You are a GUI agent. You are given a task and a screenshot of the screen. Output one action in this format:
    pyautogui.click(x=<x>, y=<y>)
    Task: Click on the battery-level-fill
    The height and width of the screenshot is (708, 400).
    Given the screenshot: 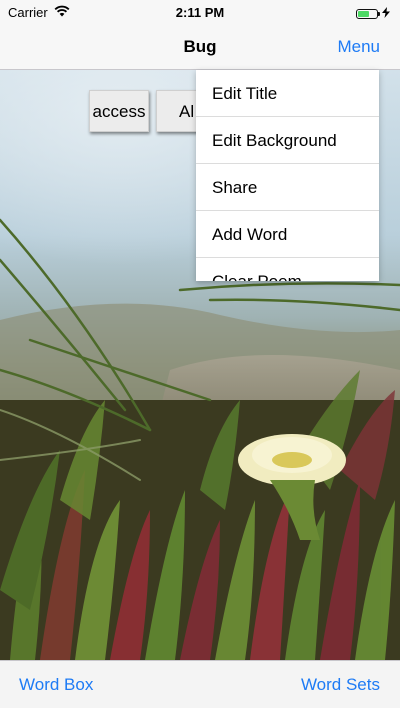 What is the action you would take?
    pyautogui.click(x=363, y=13)
    